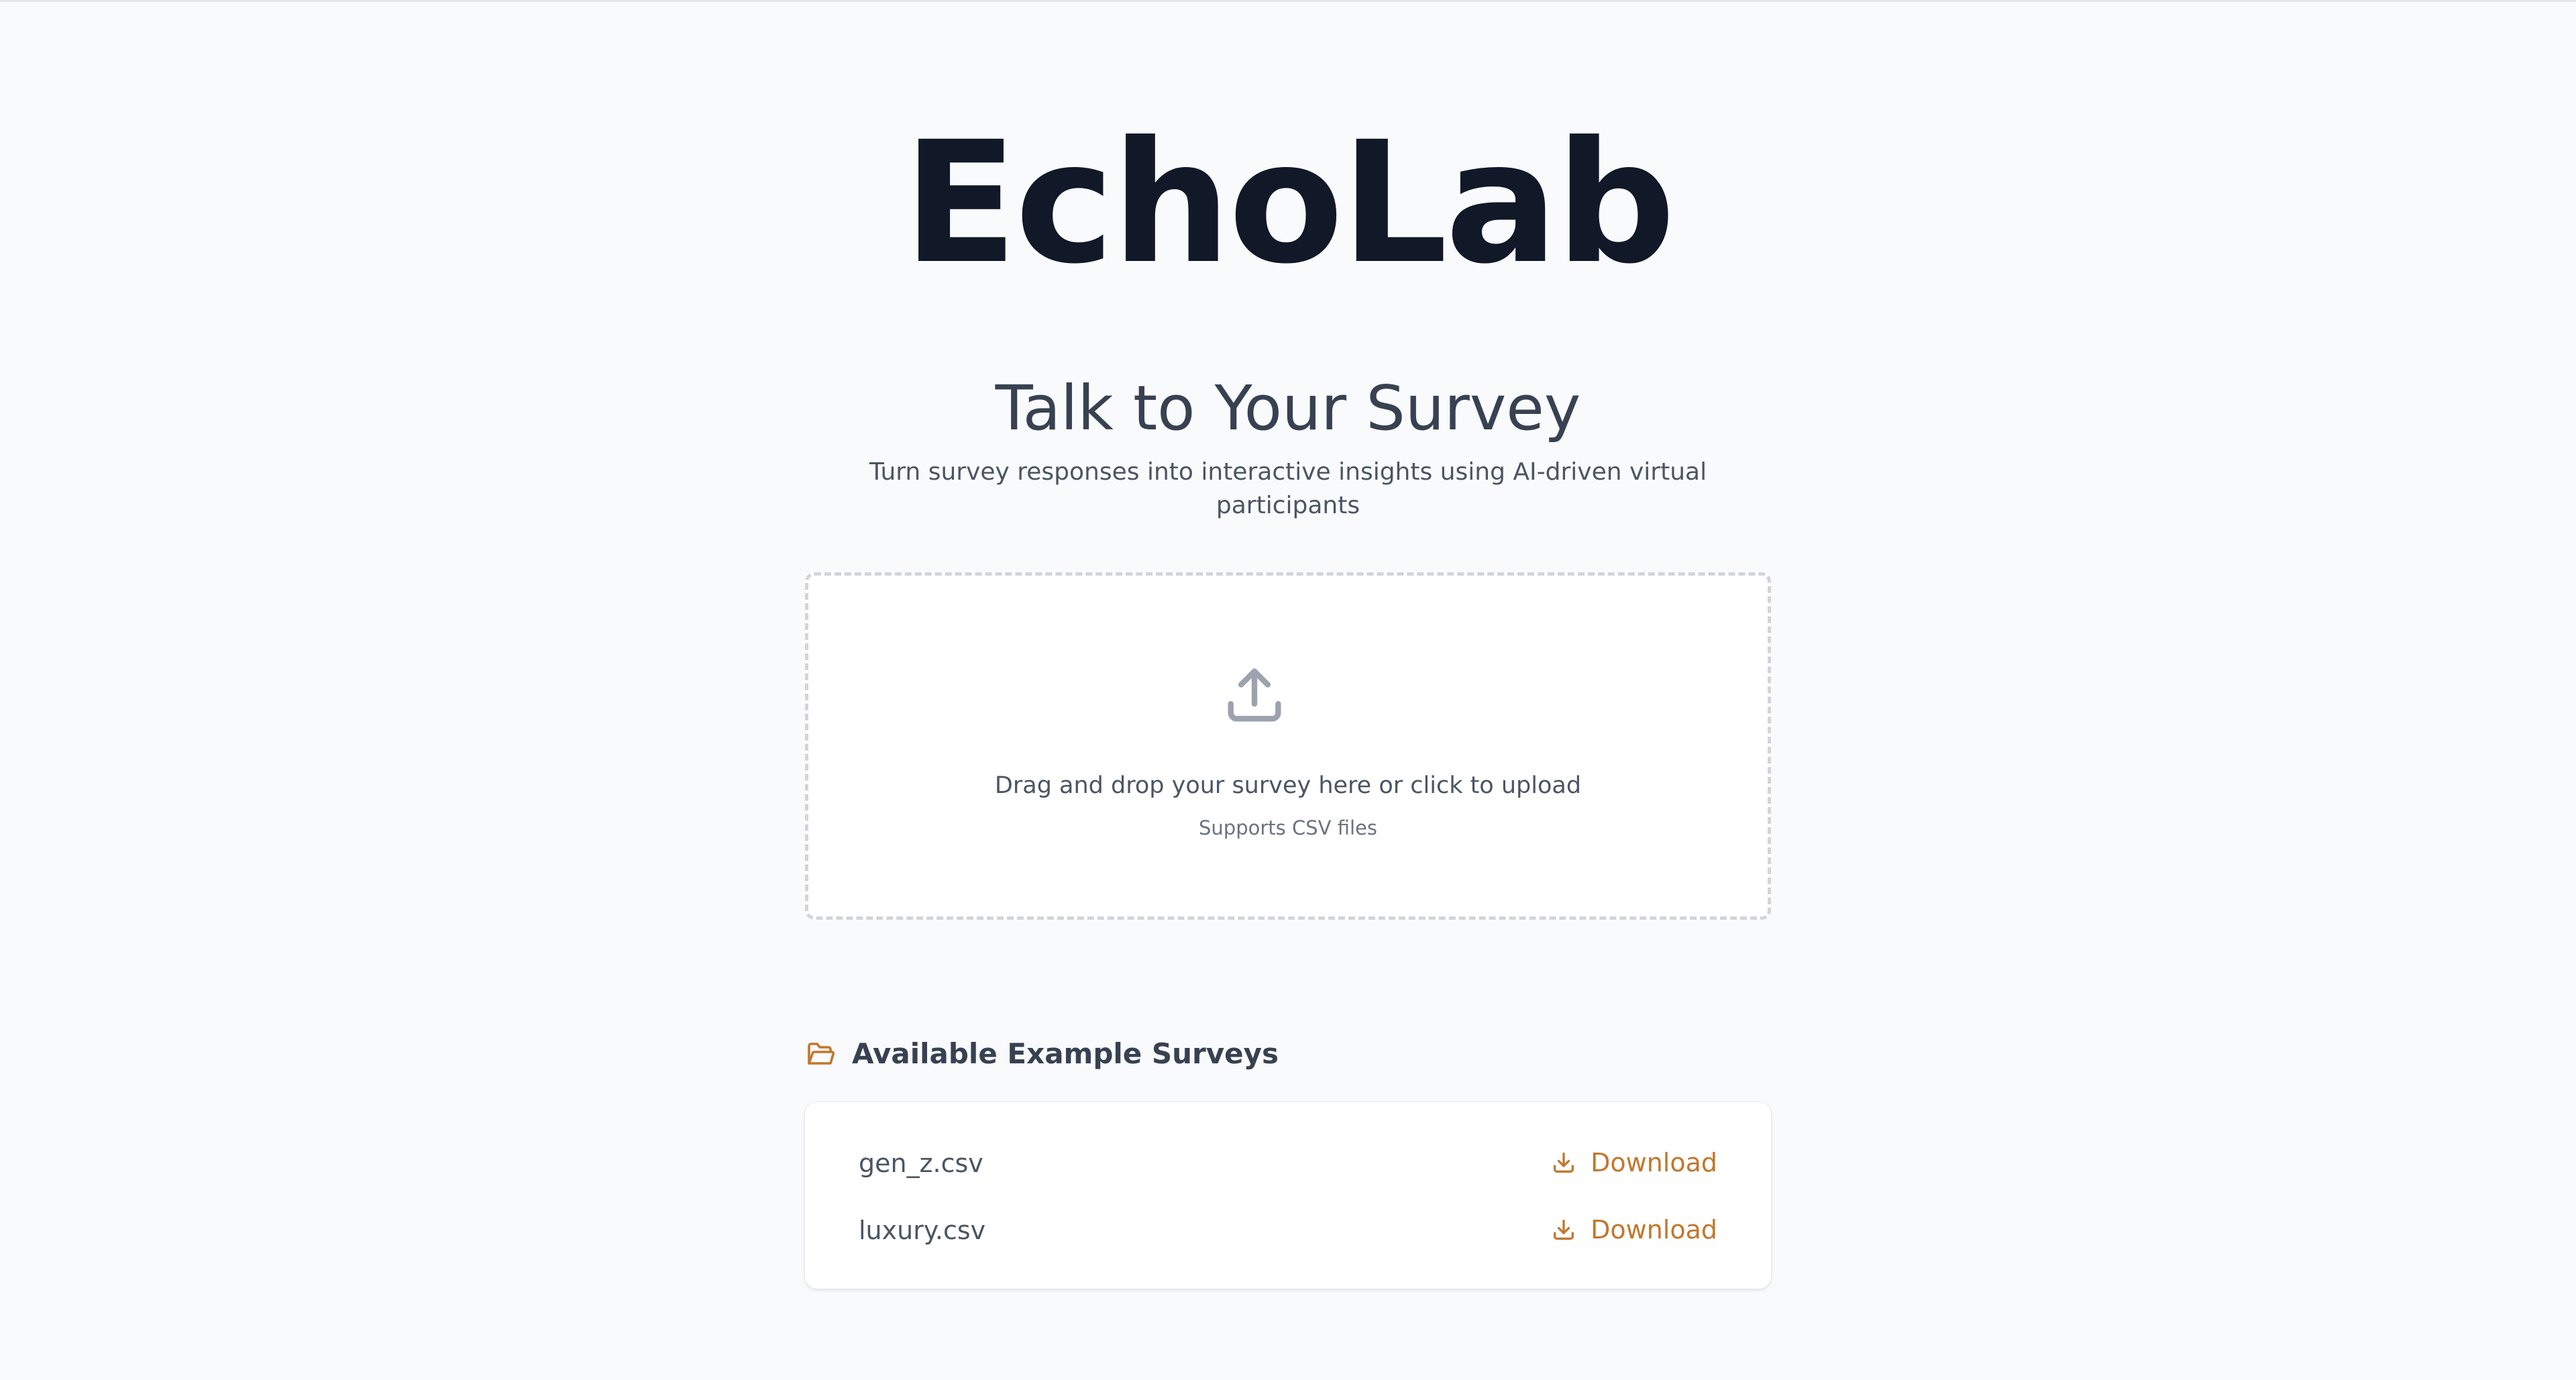 Image resolution: width=2576 pixels, height=1380 pixels. Describe the element at coordinates (1288, 1053) in the screenshot. I see `examples-header: Available Example Surveys` at that location.